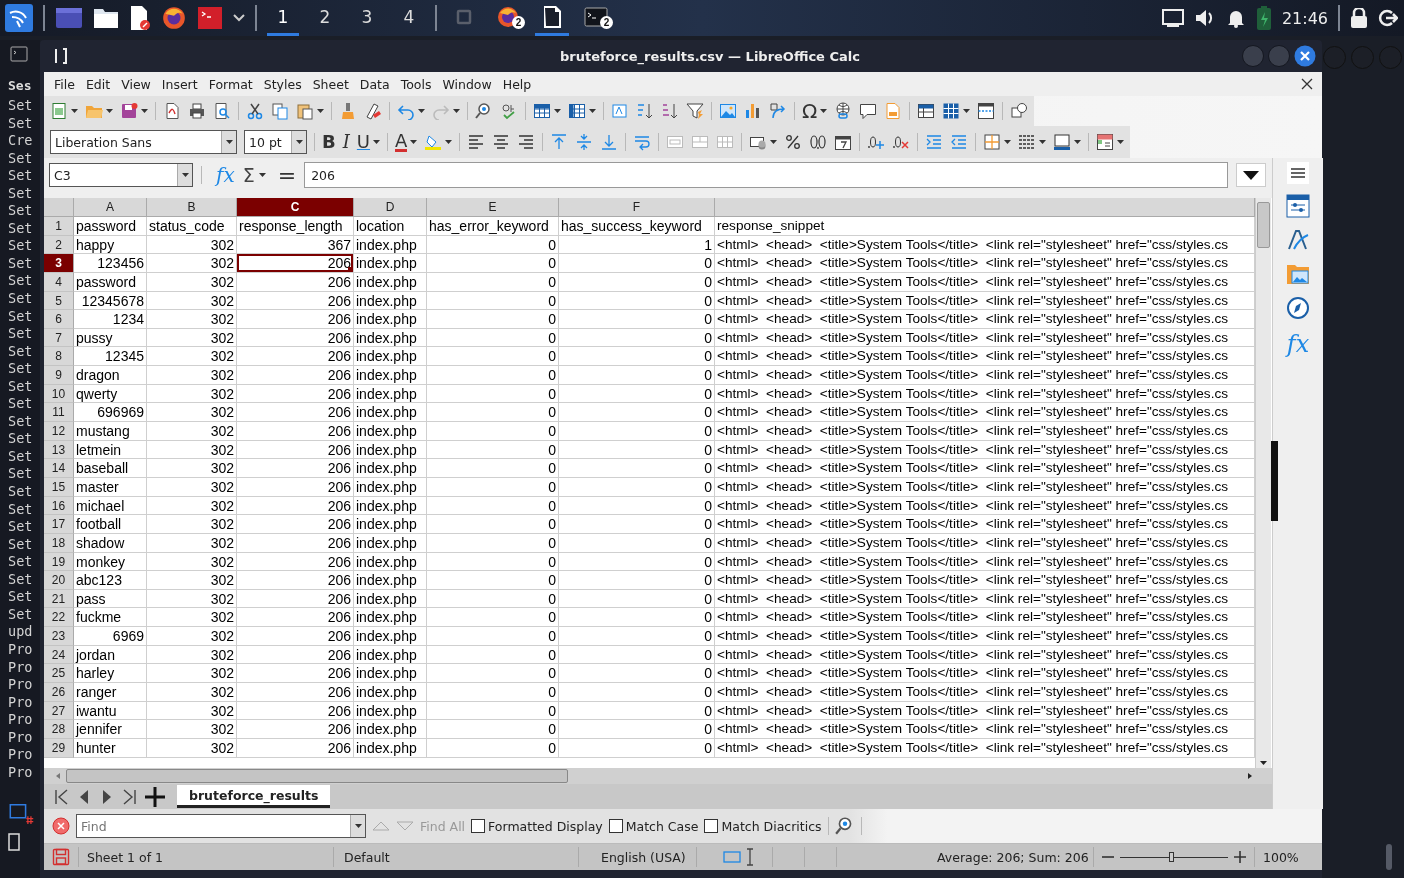 This screenshot has height=878, width=1404. Describe the element at coordinates (542, 111) in the screenshot. I see `insert-row-icon` at that location.